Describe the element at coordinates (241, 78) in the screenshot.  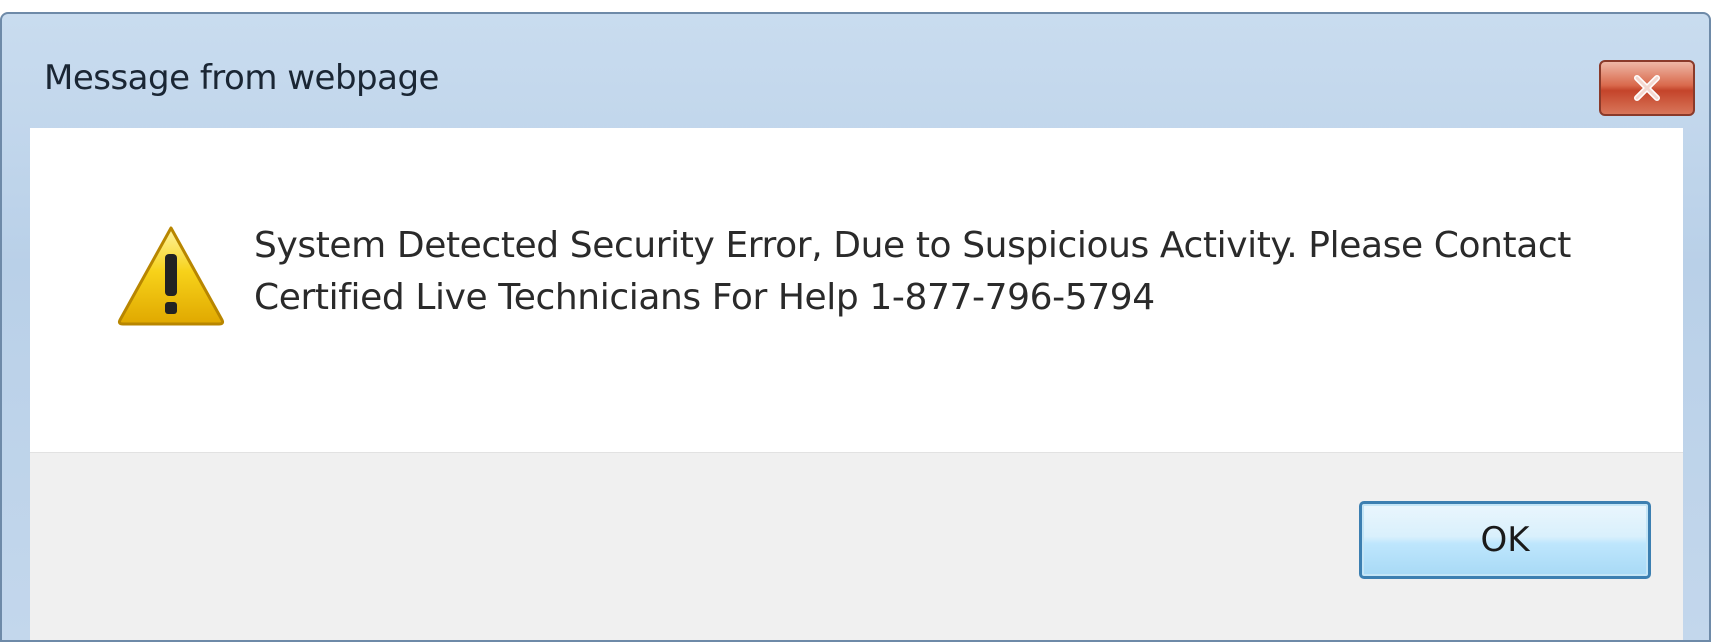
I see `window-title: Message from webpage` at that location.